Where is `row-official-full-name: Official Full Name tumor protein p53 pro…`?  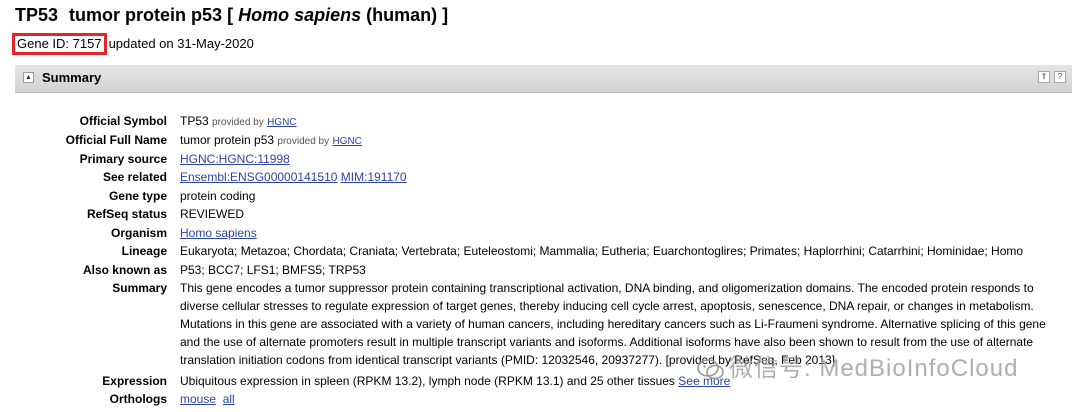 row-official-full-name: Official Full Name tumor protein p53 pro… is located at coordinates (540, 140).